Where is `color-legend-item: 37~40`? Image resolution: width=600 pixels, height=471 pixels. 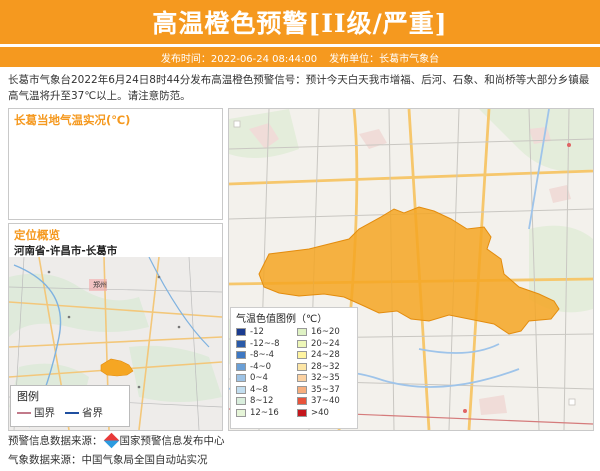
color-legend-item: 37~40 is located at coordinates (324, 401).